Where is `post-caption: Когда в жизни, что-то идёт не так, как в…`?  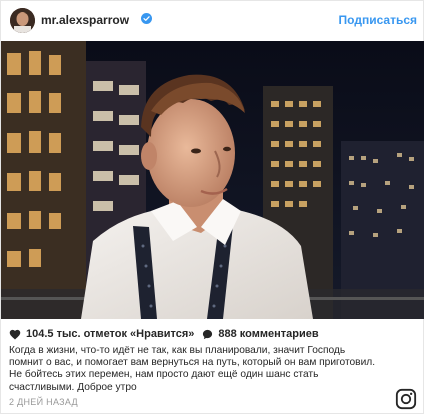 post-caption: Когда в жизни, что-то идёт не так, как в… is located at coordinates (192, 369).